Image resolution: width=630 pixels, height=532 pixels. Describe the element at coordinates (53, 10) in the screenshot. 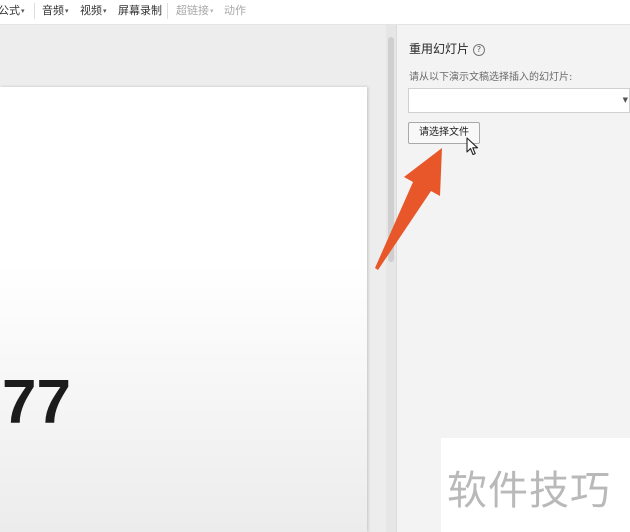

I see `audio-label: 音频` at that location.